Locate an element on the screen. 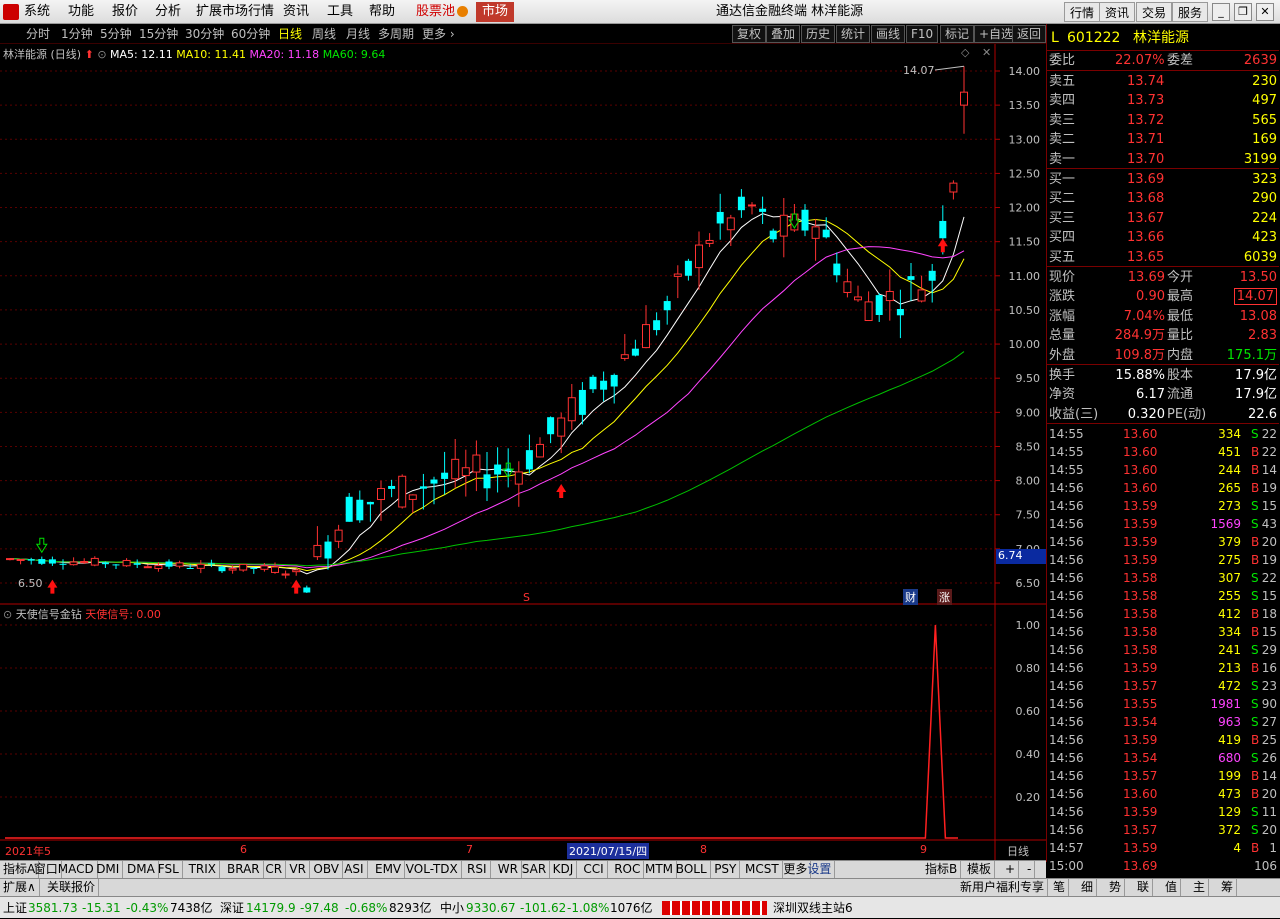 Image resolution: width=1280 pixels, height=919 pixels. indicator-tab: CR is located at coordinates (274, 869).